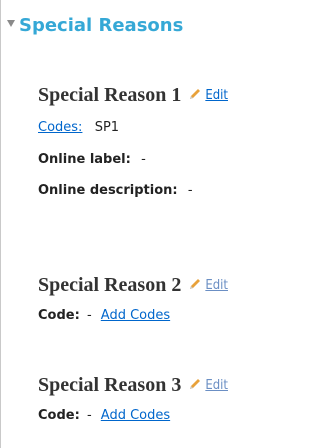 This screenshot has height=448, width=333. I want to click on codes-link: Codes:, so click(60, 127).